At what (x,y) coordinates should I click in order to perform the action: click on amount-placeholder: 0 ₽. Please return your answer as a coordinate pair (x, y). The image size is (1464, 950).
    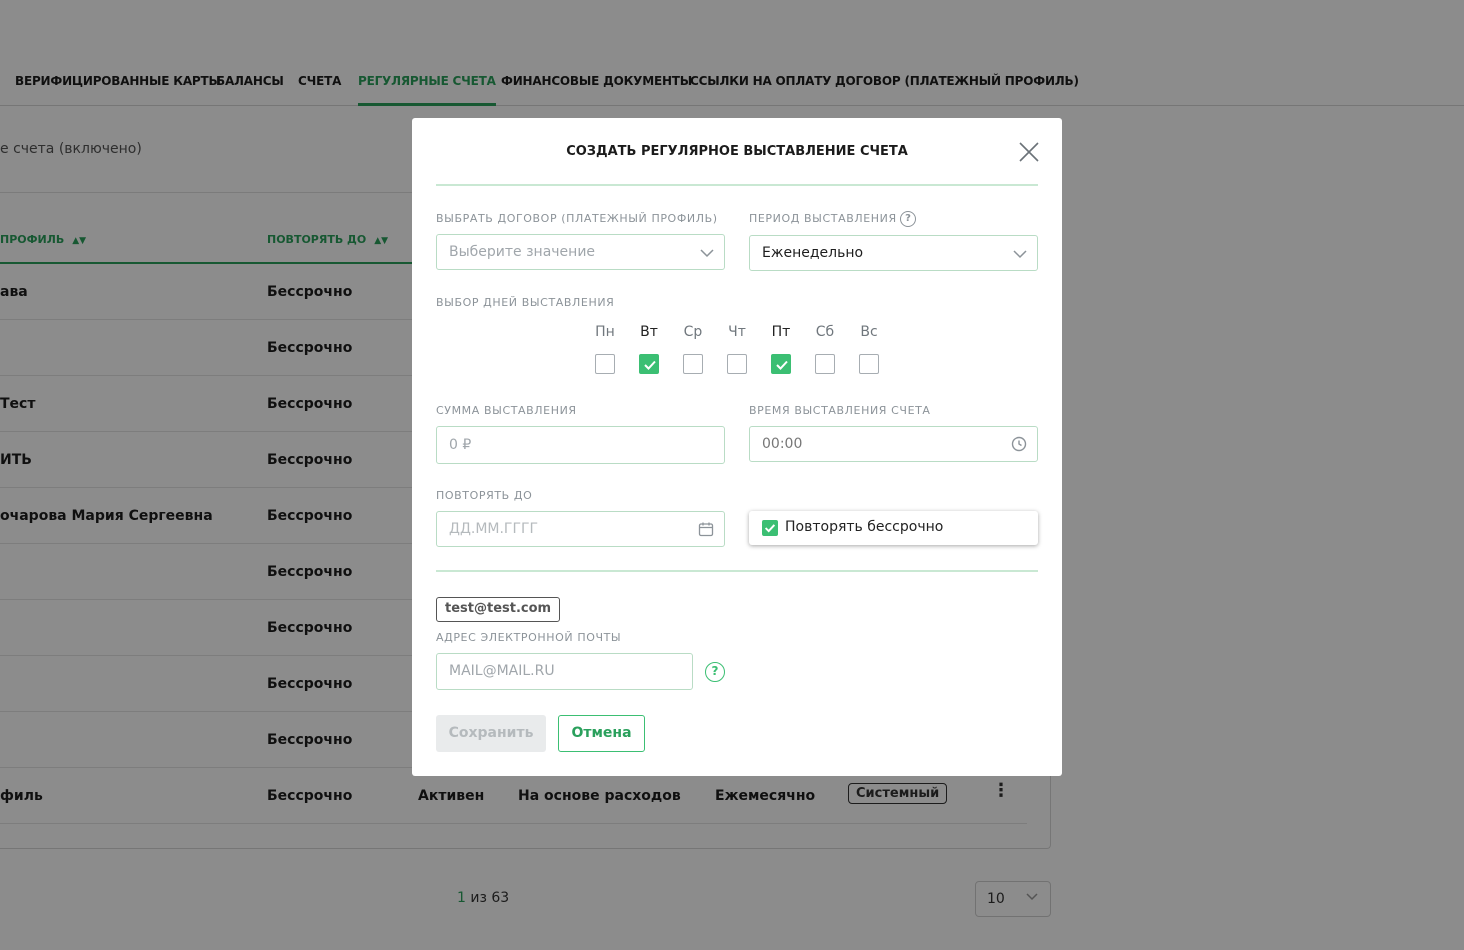
    Looking at the image, I should click on (460, 445).